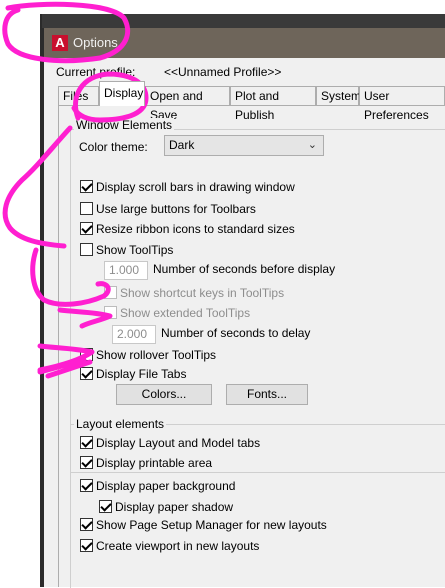 This screenshot has width=445, height=588. What do you see at coordinates (86, 545) in the screenshot?
I see `create-viewport-checkbox` at bounding box center [86, 545].